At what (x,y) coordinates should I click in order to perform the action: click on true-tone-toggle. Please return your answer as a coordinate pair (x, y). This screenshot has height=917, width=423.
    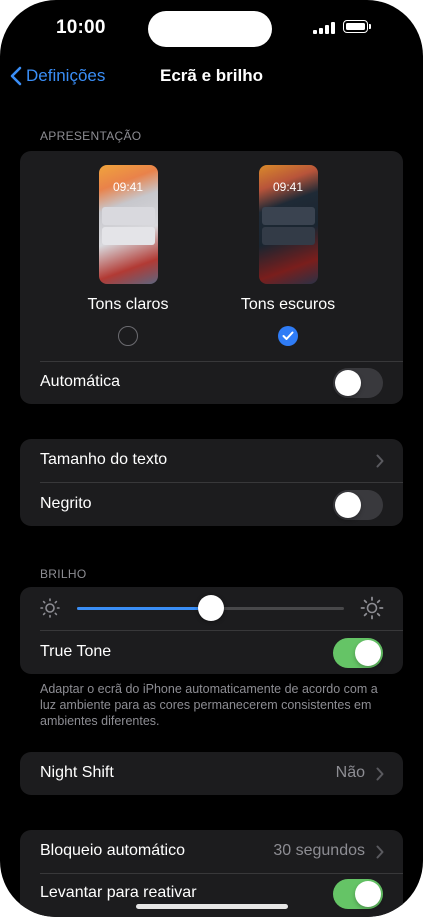
    Looking at the image, I should click on (358, 653).